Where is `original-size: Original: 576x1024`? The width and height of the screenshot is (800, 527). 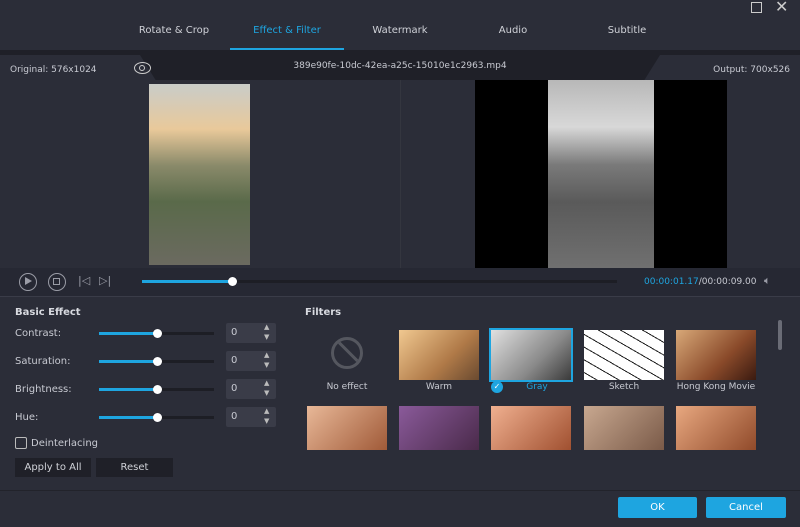
original-size: Original: 576x1024 is located at coordinates (53, 70).